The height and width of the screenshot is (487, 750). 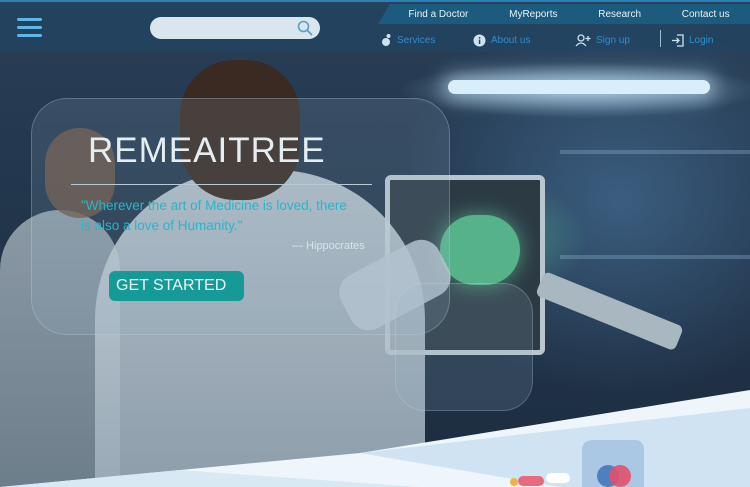 What do you see at coordinates (438, 14) in the screenshot?
I see `nav-find-a-doctor: Find a Doctor` at bounding box center [438, 14].